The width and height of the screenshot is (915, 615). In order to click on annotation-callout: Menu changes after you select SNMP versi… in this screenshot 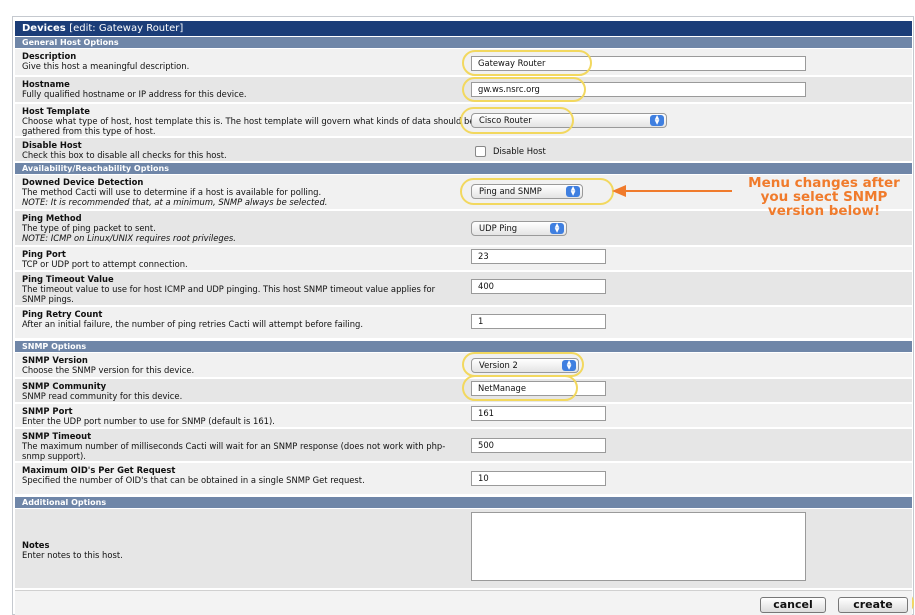, I will do `click(824, 197)`.